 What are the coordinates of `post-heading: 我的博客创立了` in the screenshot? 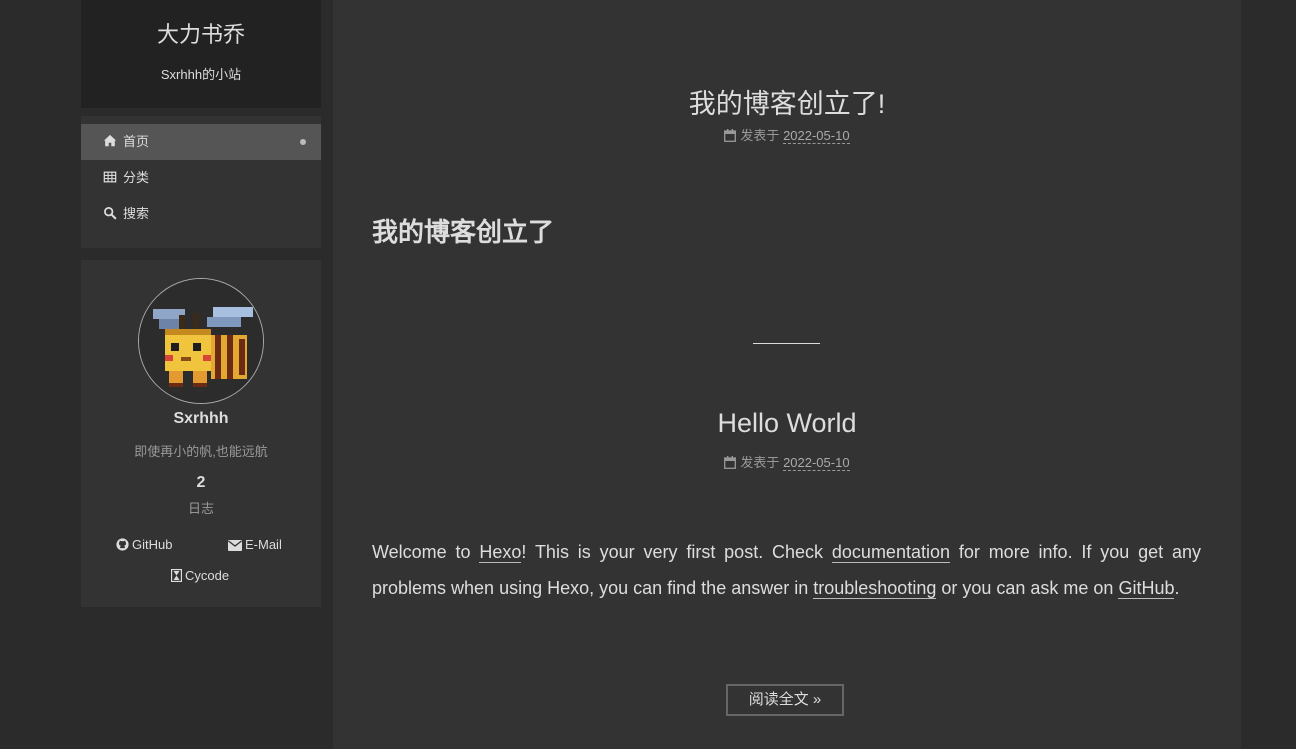 It's located at (463, 232).